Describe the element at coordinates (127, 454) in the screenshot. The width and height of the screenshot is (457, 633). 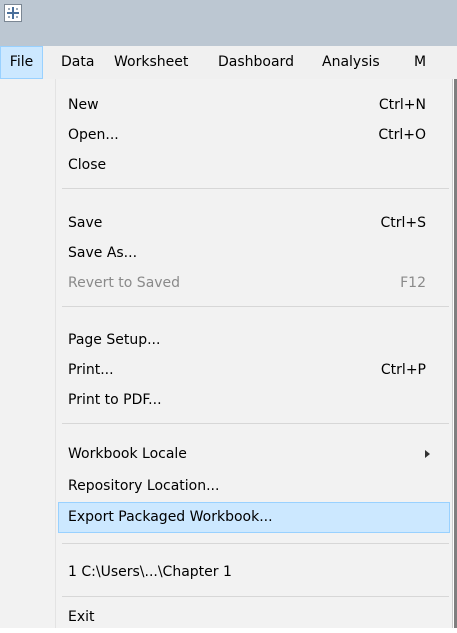
I see `menu-item-label: Workbook Locale` at that location.